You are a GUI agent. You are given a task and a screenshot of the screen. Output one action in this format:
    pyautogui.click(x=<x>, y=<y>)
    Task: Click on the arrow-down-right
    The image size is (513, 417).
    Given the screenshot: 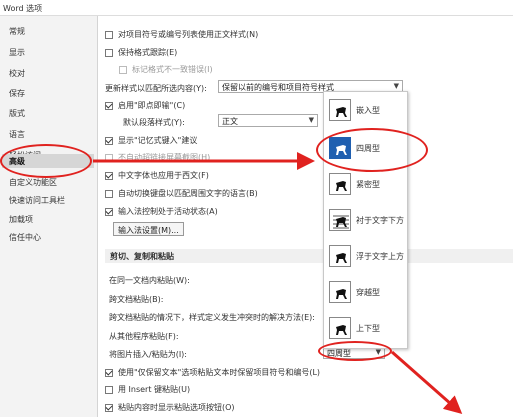 What is the action you would take?
    pyautogui.click(x=427, y=382)
    